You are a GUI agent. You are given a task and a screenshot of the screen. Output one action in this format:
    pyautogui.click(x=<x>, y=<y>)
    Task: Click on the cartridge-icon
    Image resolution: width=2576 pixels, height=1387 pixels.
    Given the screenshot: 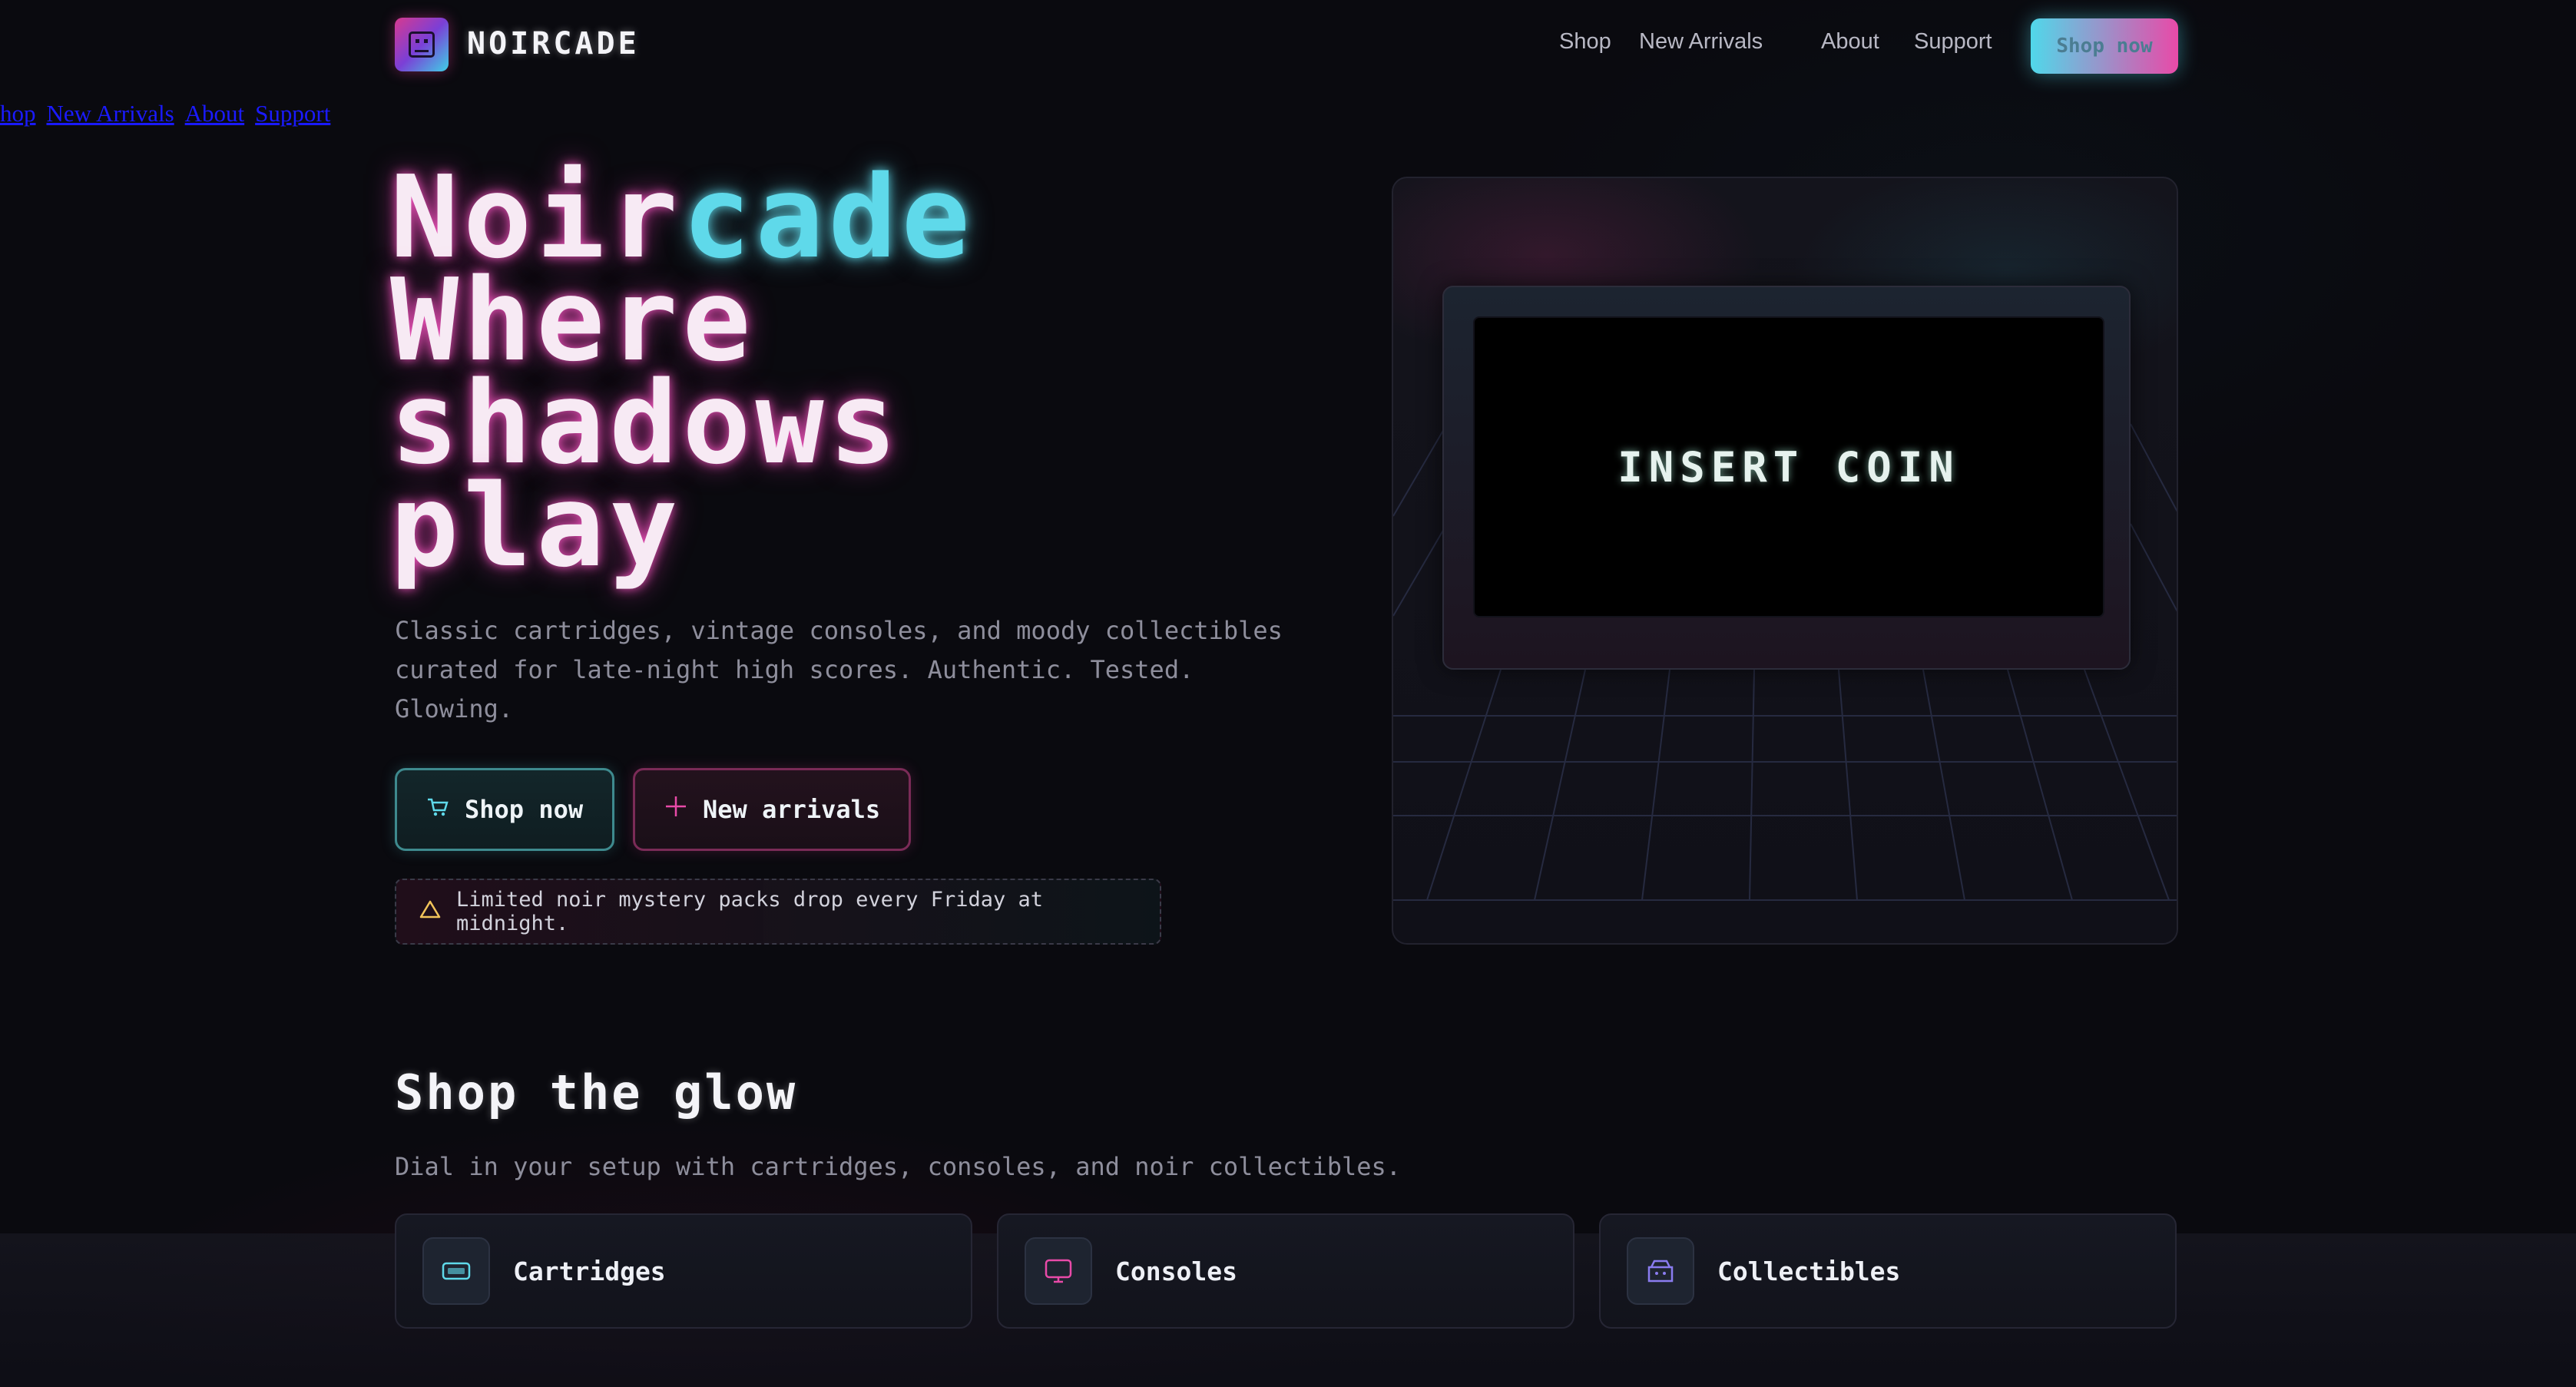 What is the action you would take?
    pyautogui.click(x=456, y=1271)
    